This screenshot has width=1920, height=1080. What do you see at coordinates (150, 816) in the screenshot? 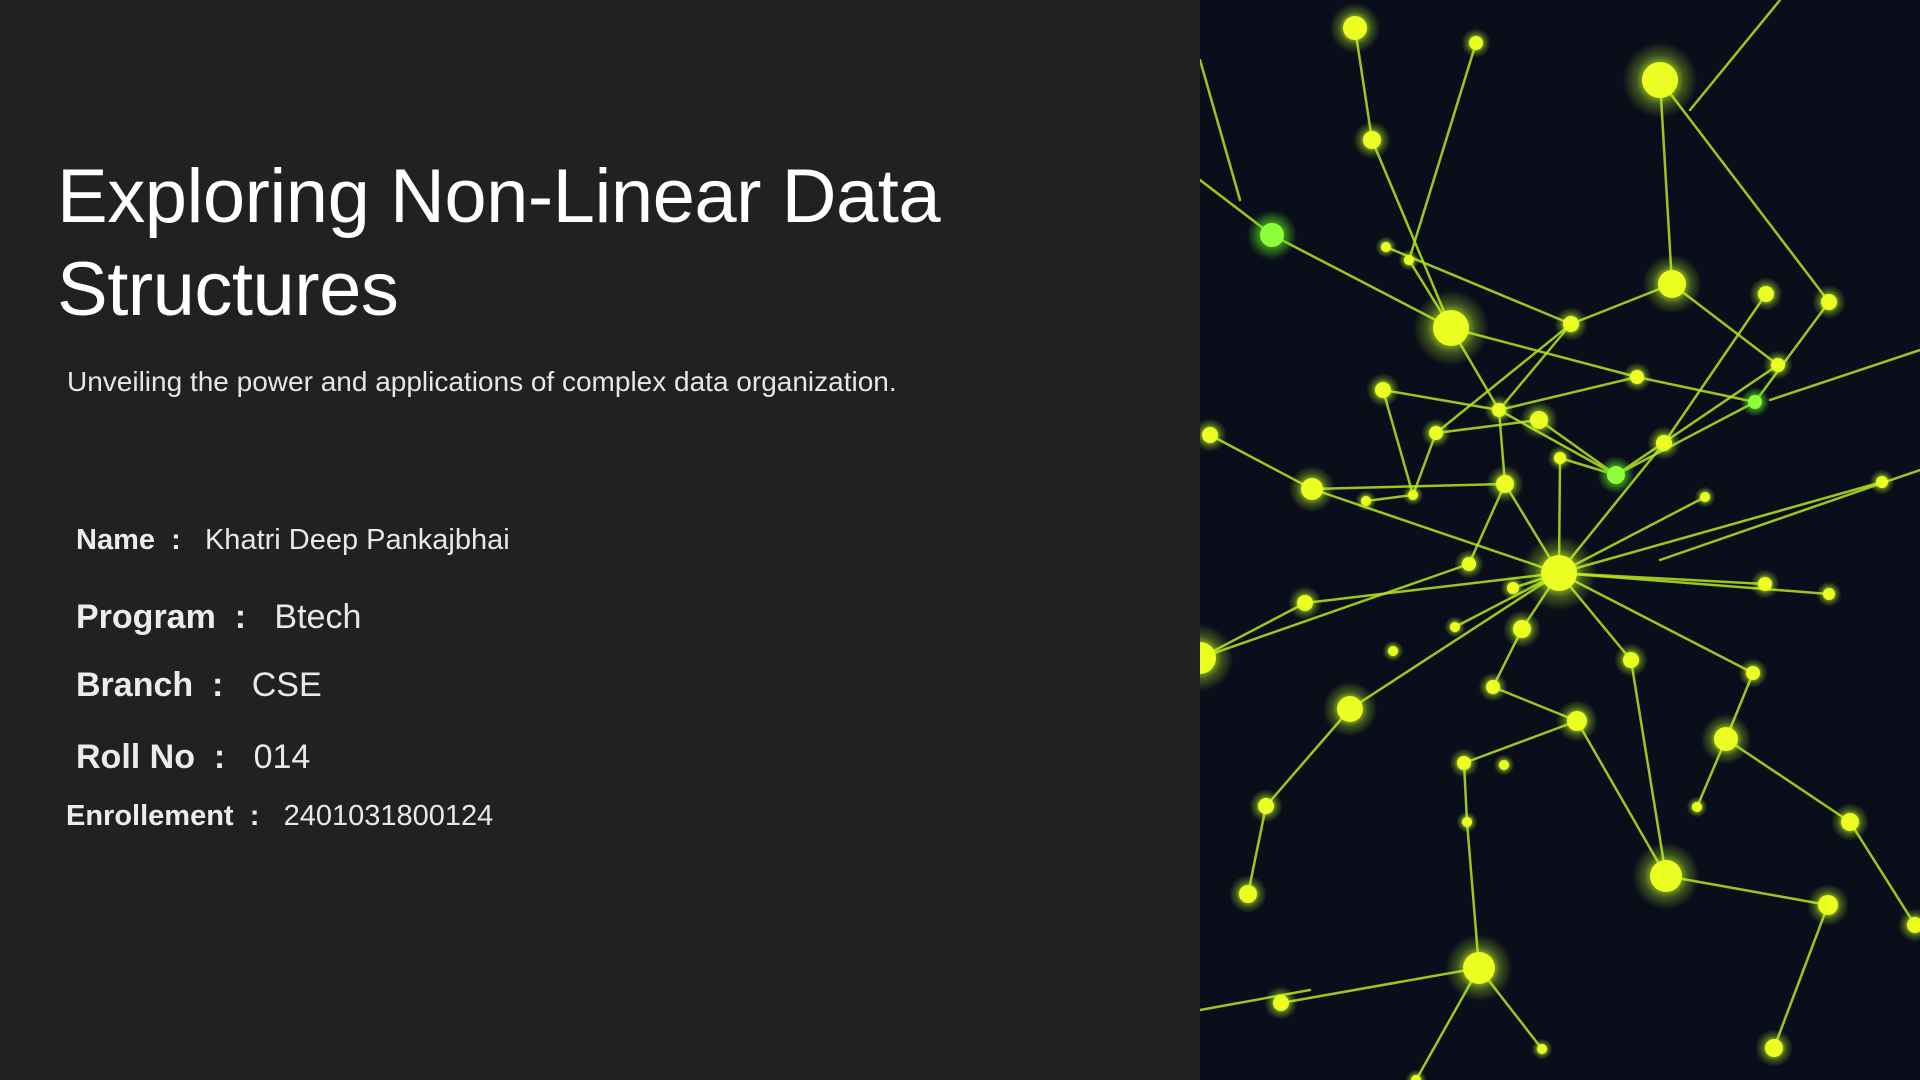
I see `enrollment-label: Enrollement` at bounding box center [150, 816].